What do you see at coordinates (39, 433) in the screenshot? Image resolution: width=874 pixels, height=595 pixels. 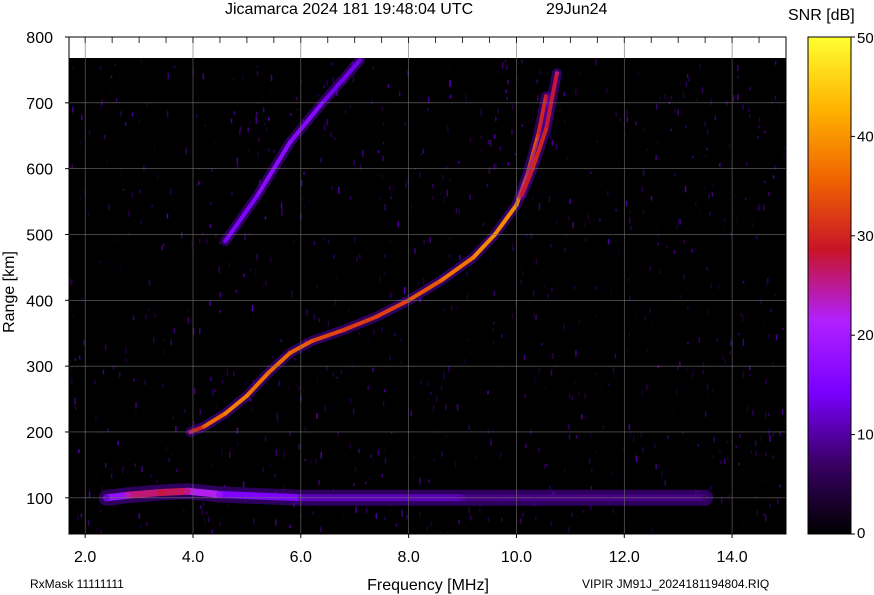 I see `y-tick-label: 200` at bounding box center [39, 433].